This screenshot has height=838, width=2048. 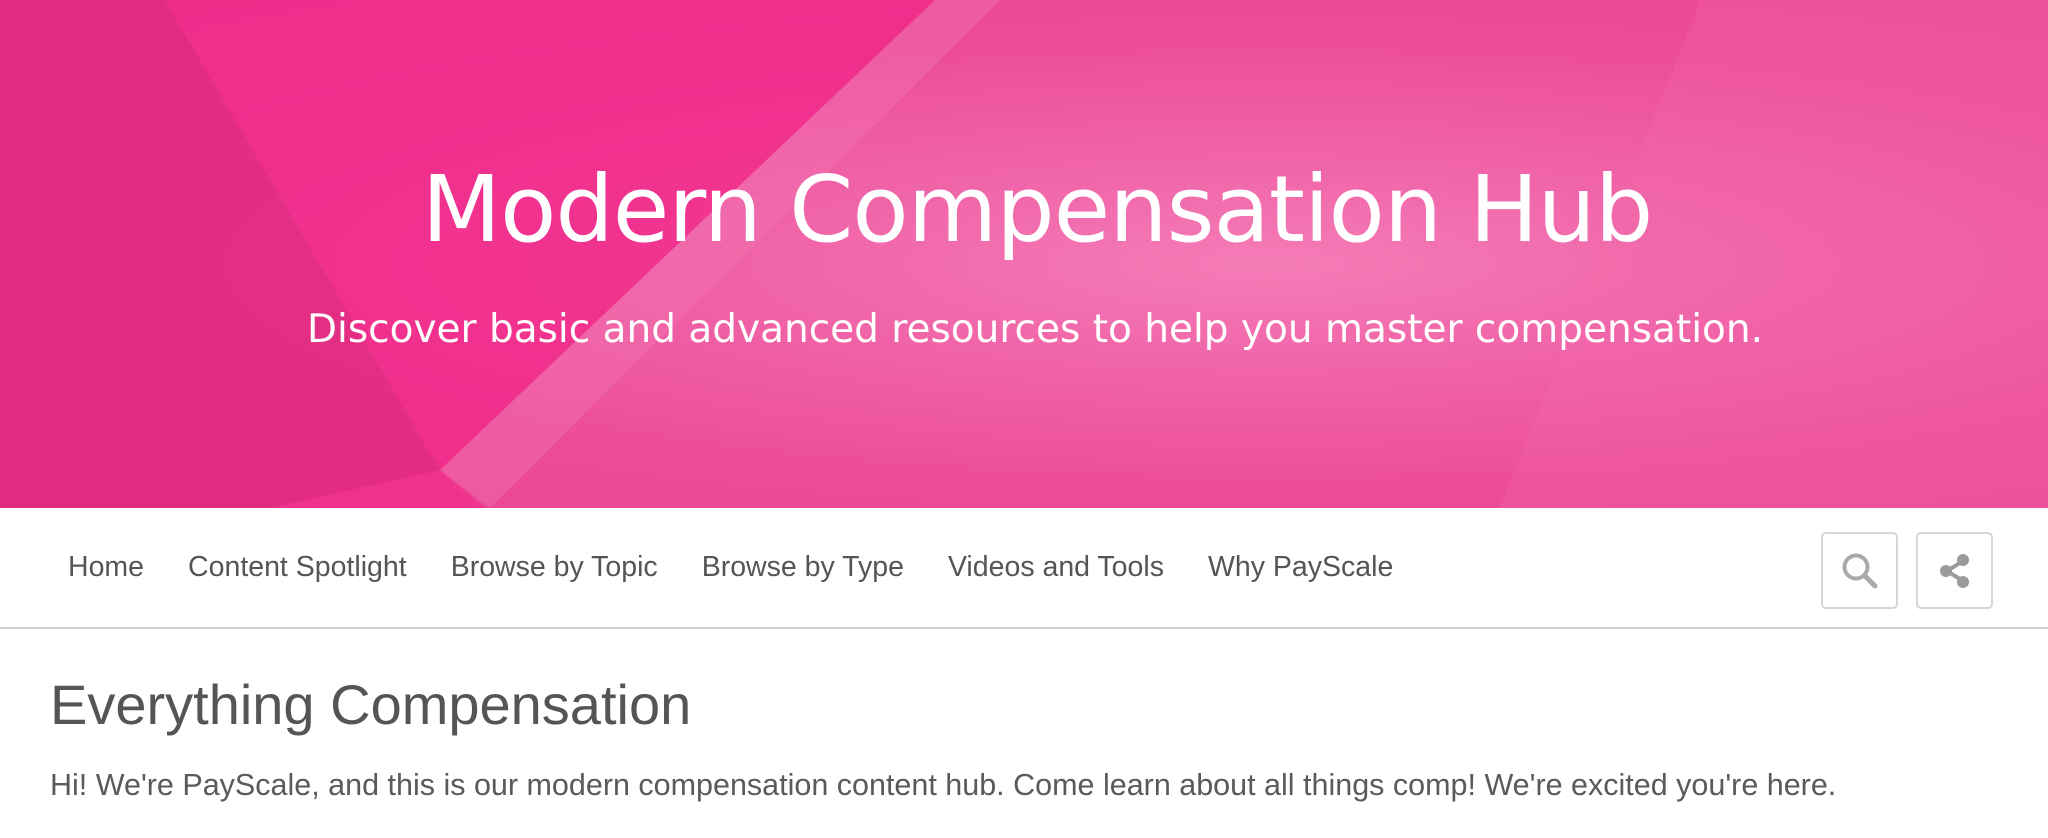 I want to click on section-title: Everything Compensation, so click(x=371, y=704).